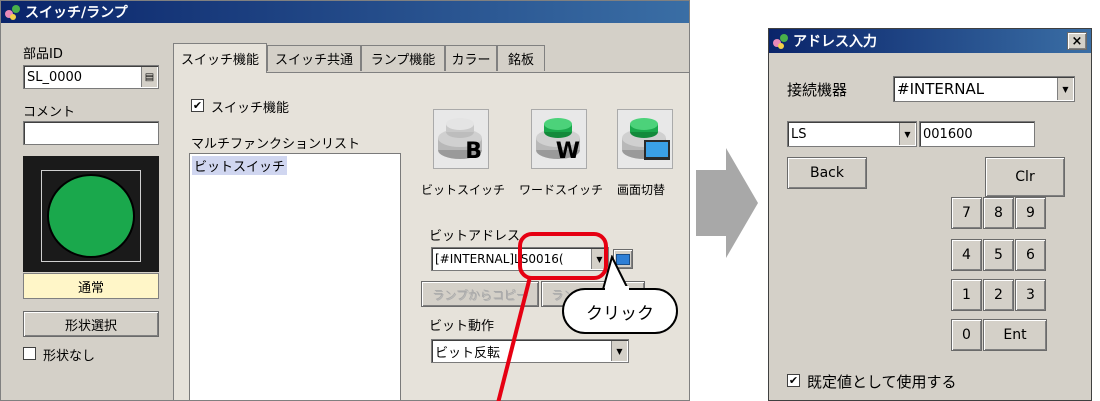 Image resolution: width=1100 pixels, height=401 pixels. I want to click on key-3: 3, so click(1030, 295).